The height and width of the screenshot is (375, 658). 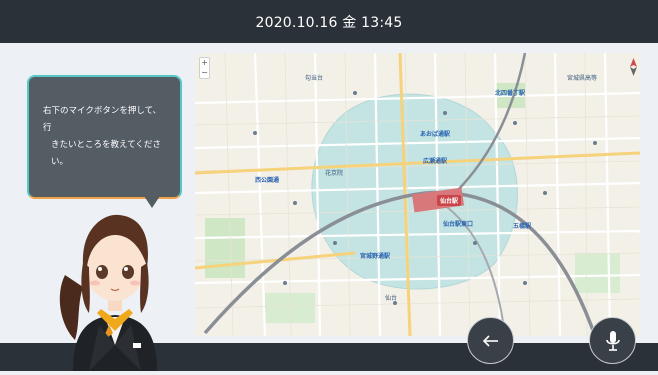 I want to click on microphone-icon, so click(x=612, y=340).